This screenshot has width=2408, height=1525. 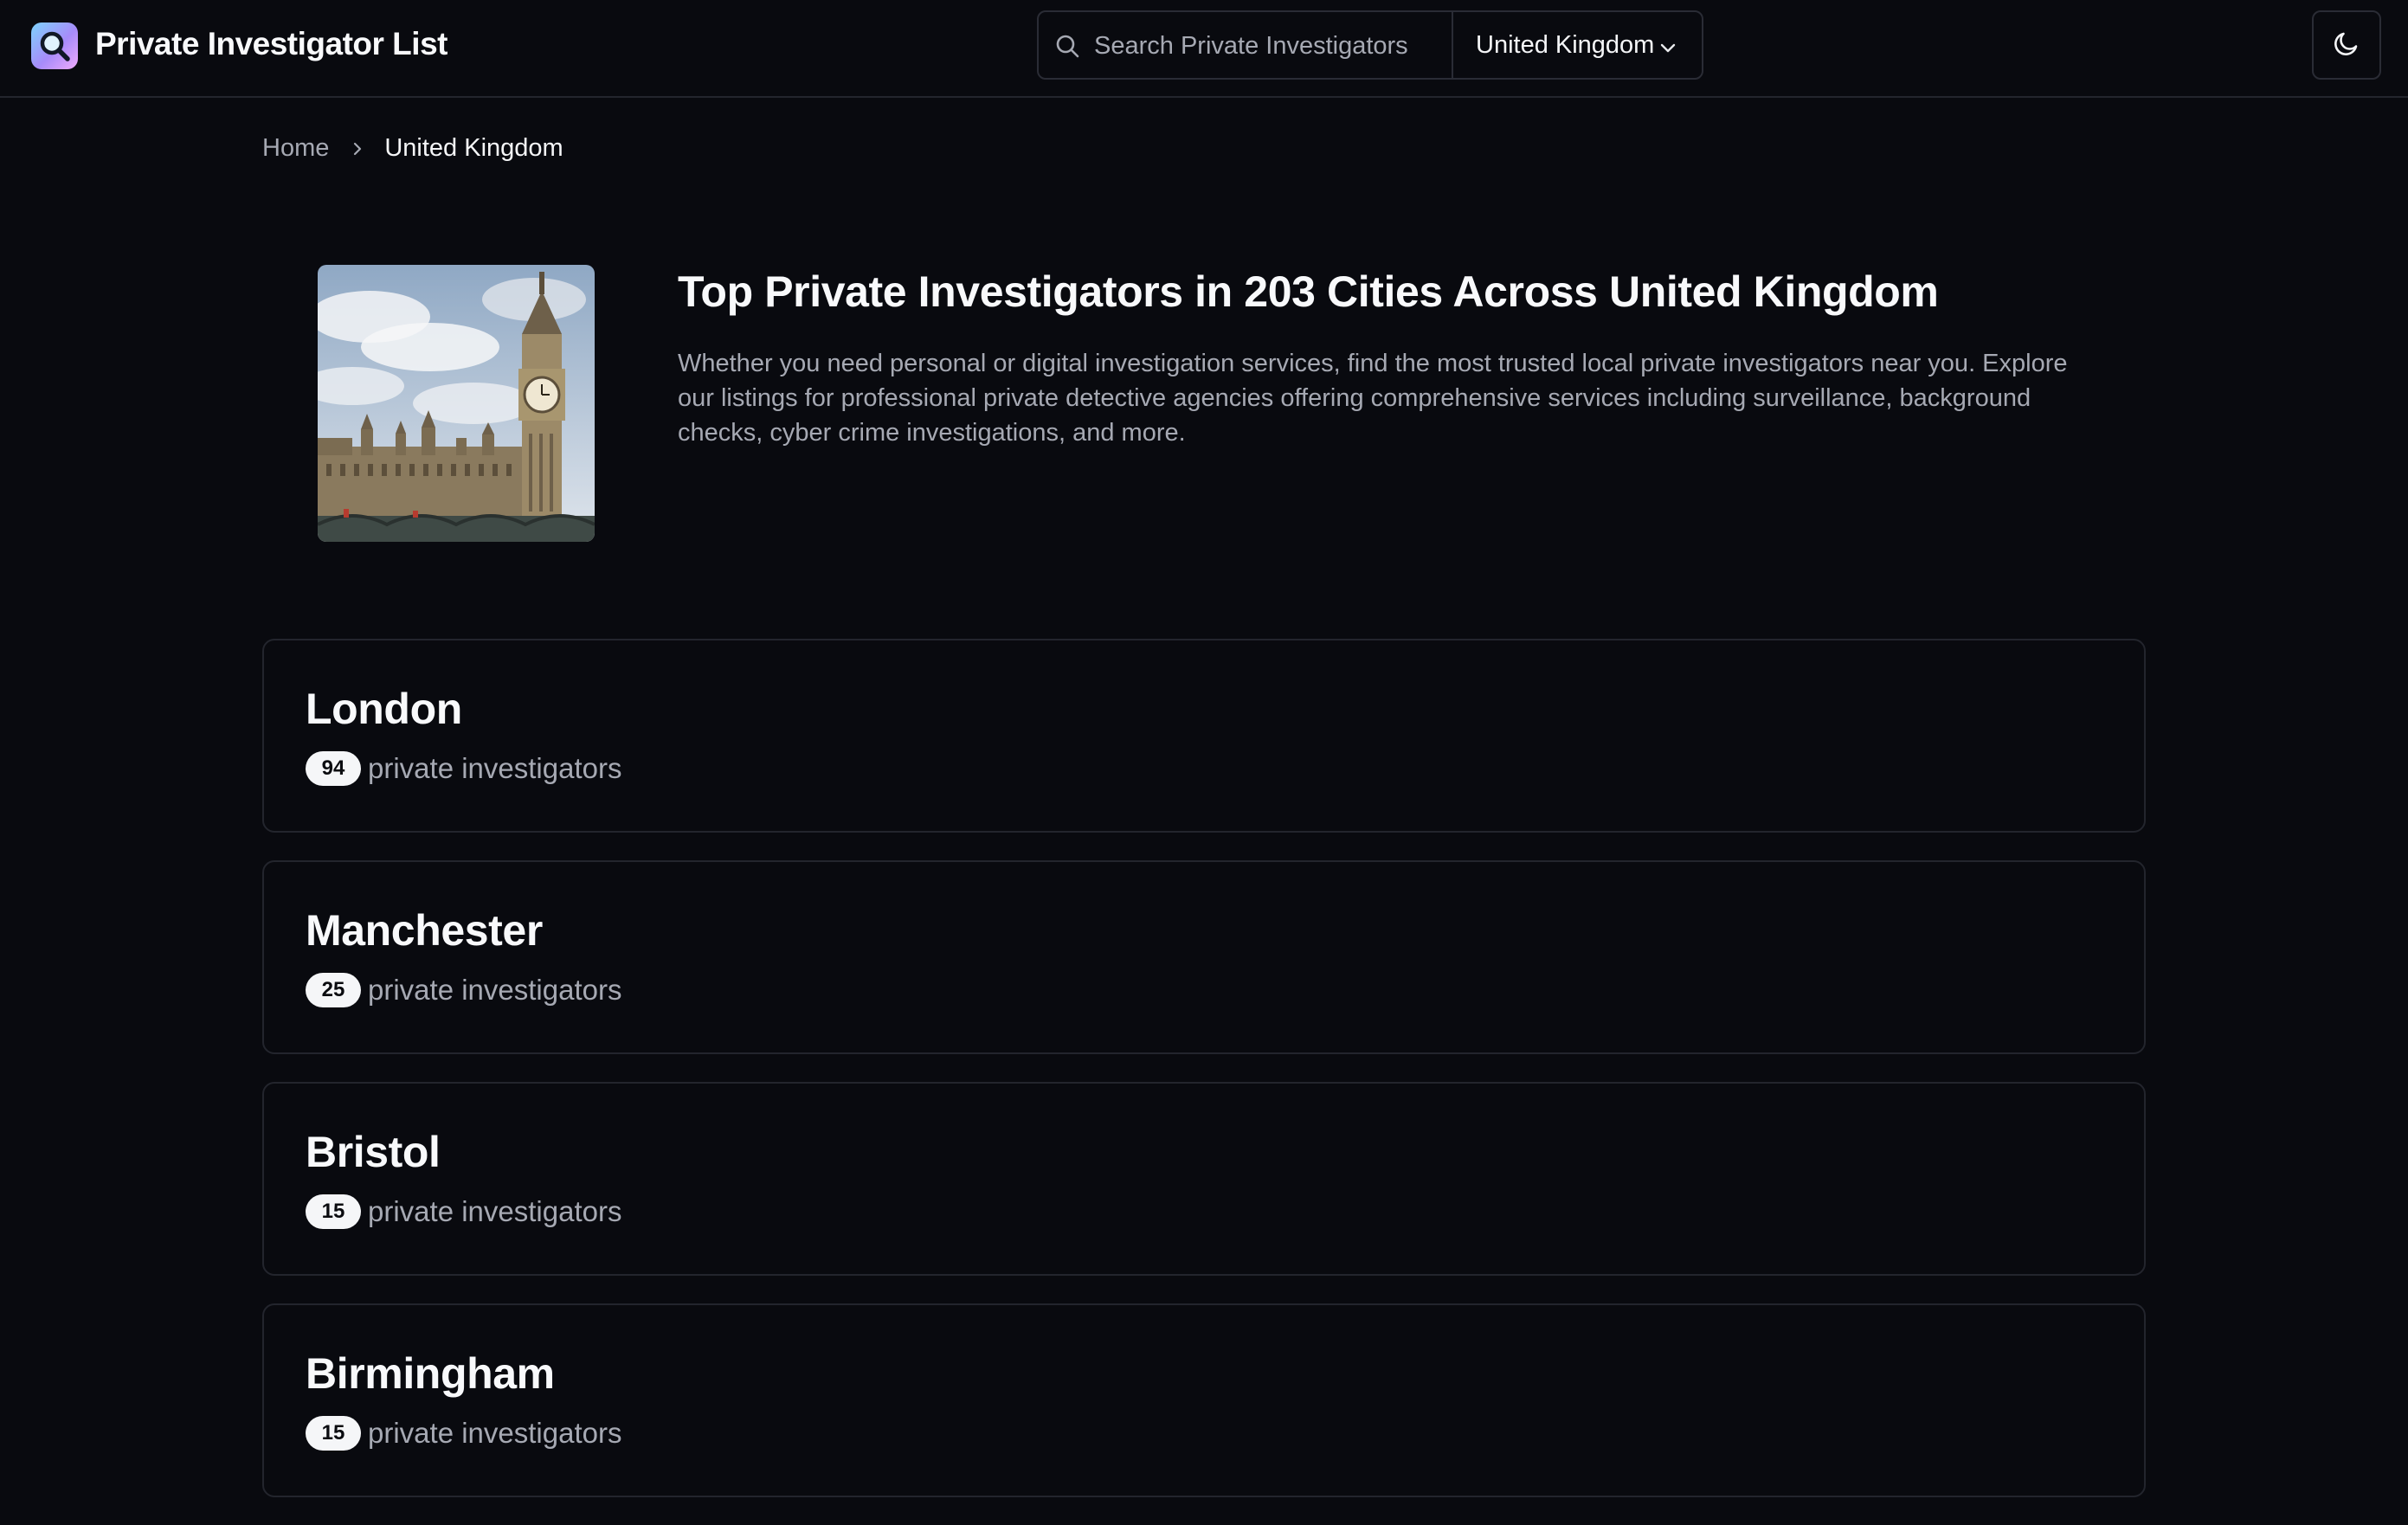 What do you see at coordinates (1452, 45) in the screenshot?
I see `search-divider` at bounding box center [1452, 45].